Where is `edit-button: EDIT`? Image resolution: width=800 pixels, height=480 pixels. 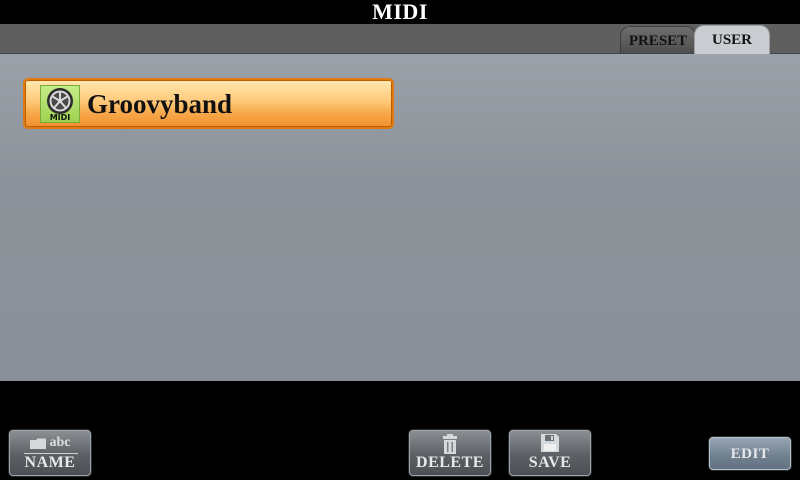 edit-button: EDIT is located at coordinates (750, 453).